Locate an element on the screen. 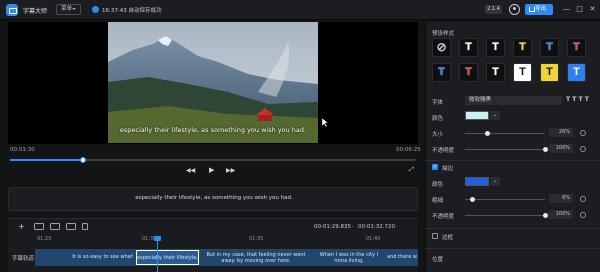  text-color-swatch is located at coordinates (477, 115).